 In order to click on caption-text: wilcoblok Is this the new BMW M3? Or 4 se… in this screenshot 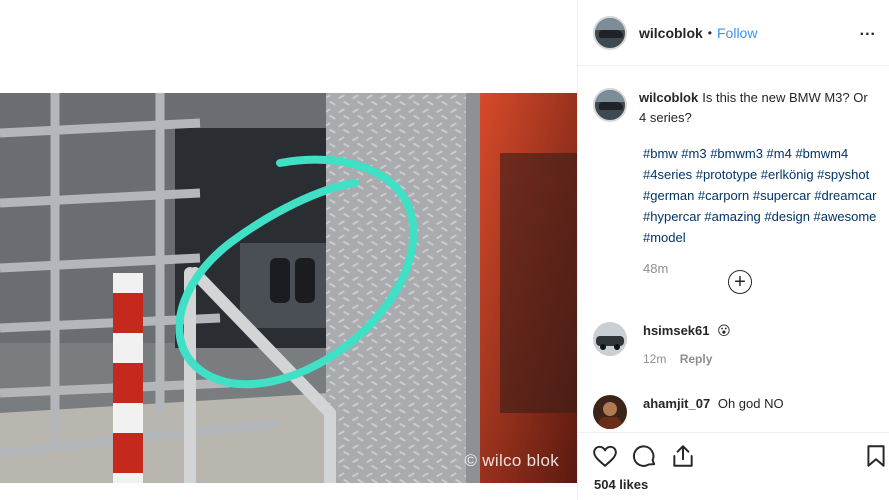, I will do `click(756, 108)`.